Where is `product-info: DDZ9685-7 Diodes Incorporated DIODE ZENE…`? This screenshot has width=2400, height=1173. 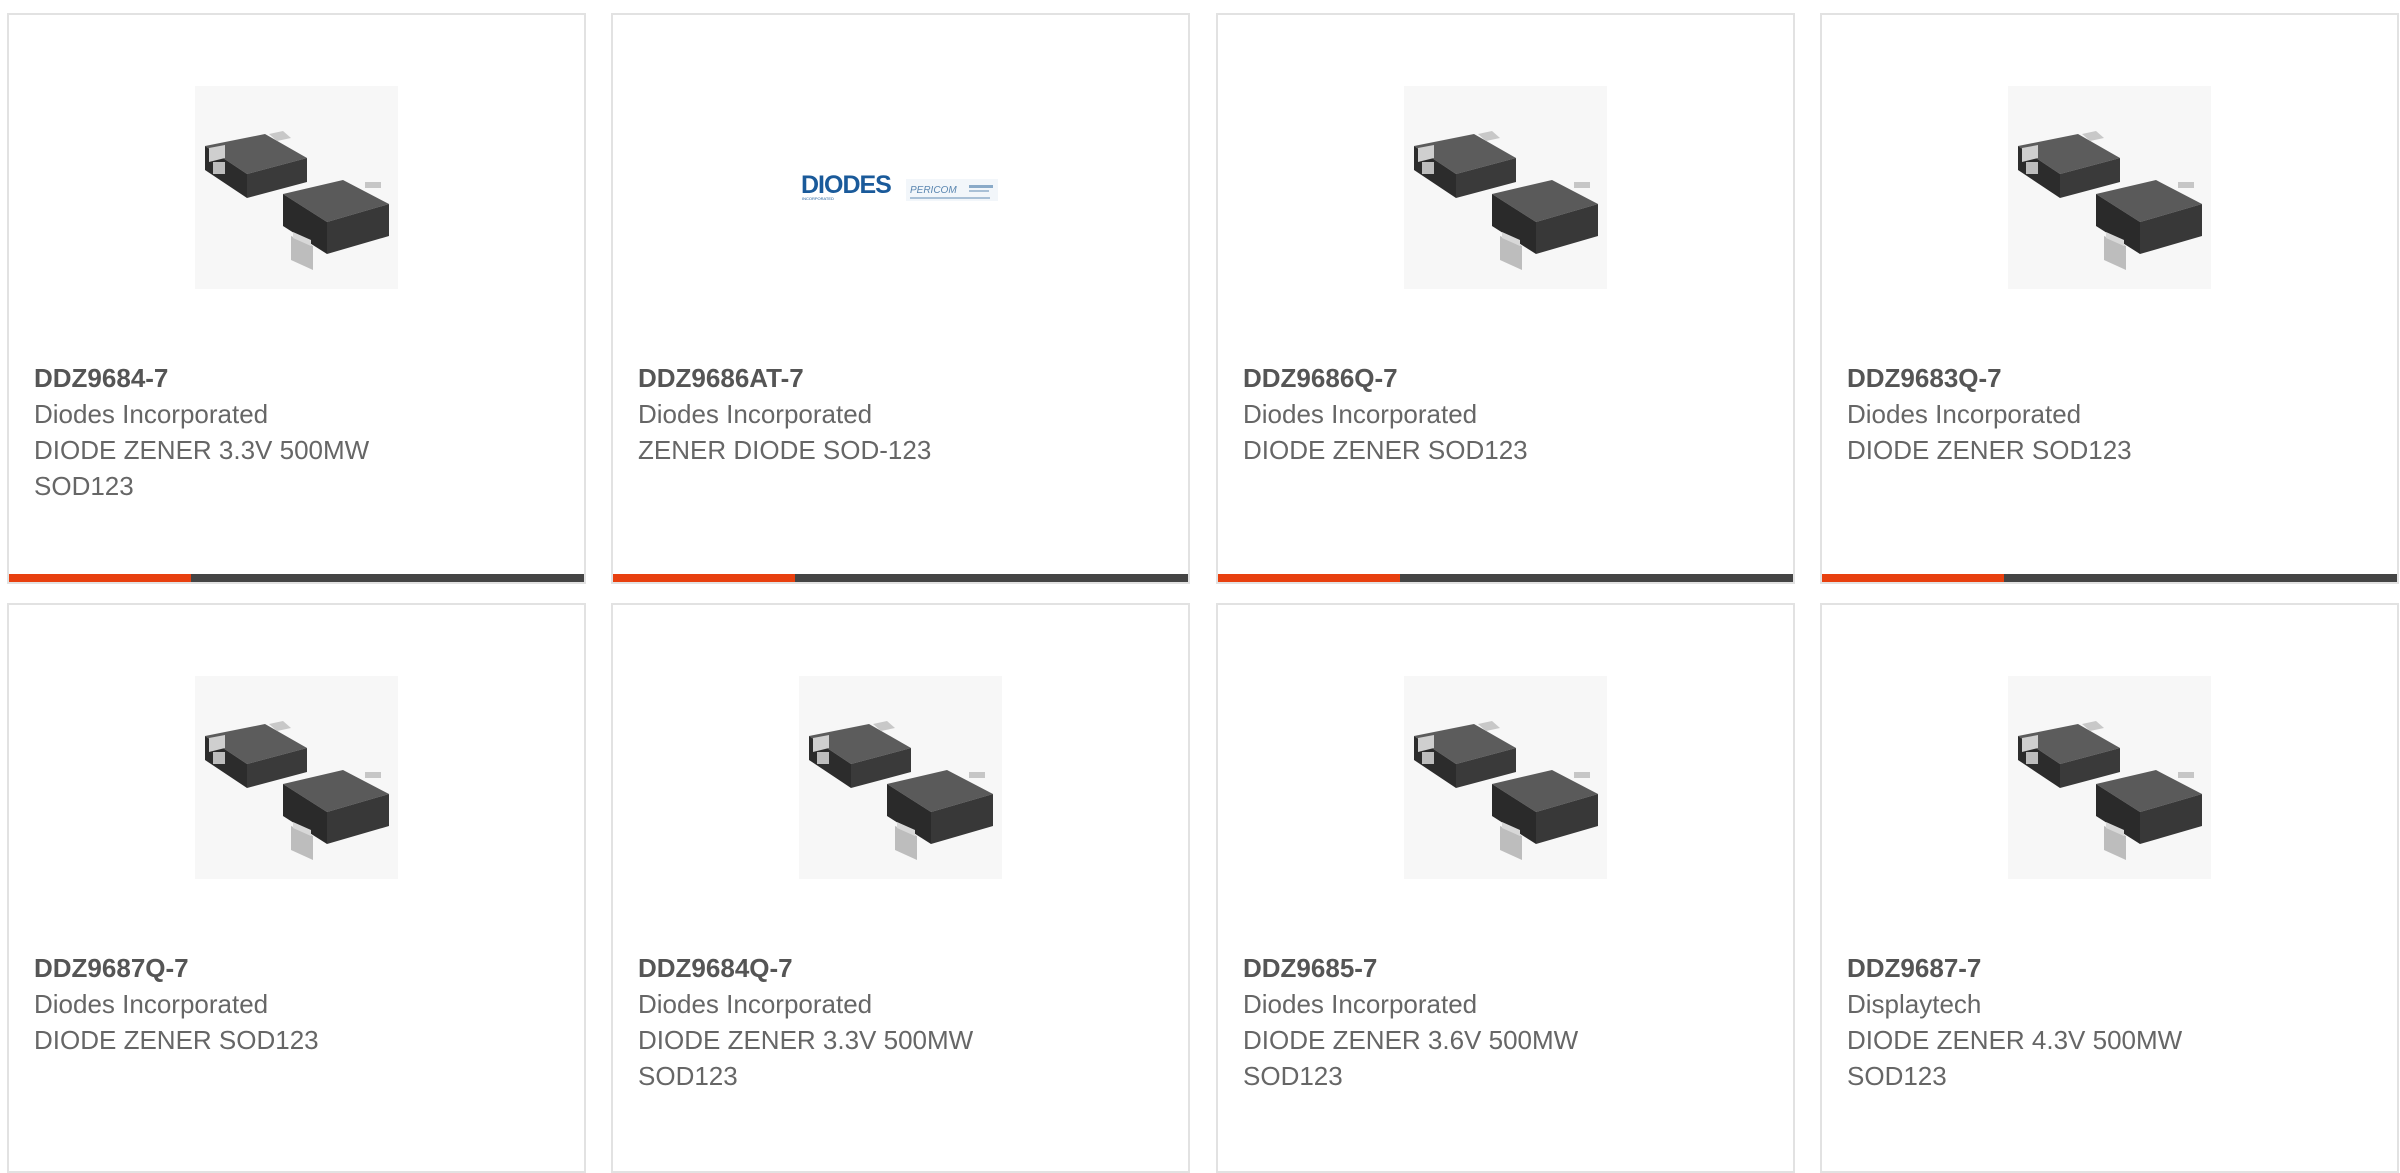
product-info: DDZ9685-7 Diodes Incorporated DIODE ZENE… is located at coordinates (1508, 1022).